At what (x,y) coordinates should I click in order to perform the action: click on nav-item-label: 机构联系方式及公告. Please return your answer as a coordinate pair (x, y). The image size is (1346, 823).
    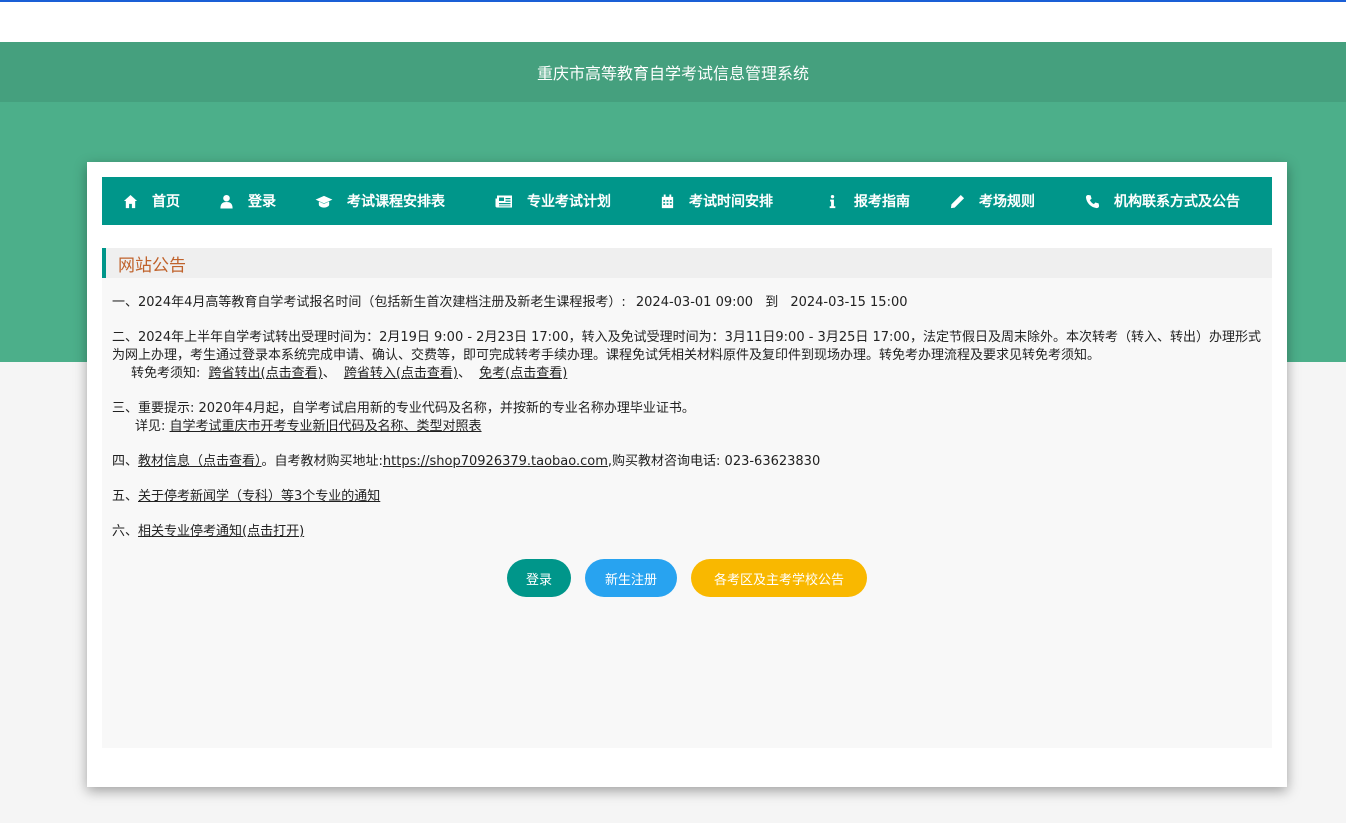
    Looking at the image, I should click on (1177, 202).